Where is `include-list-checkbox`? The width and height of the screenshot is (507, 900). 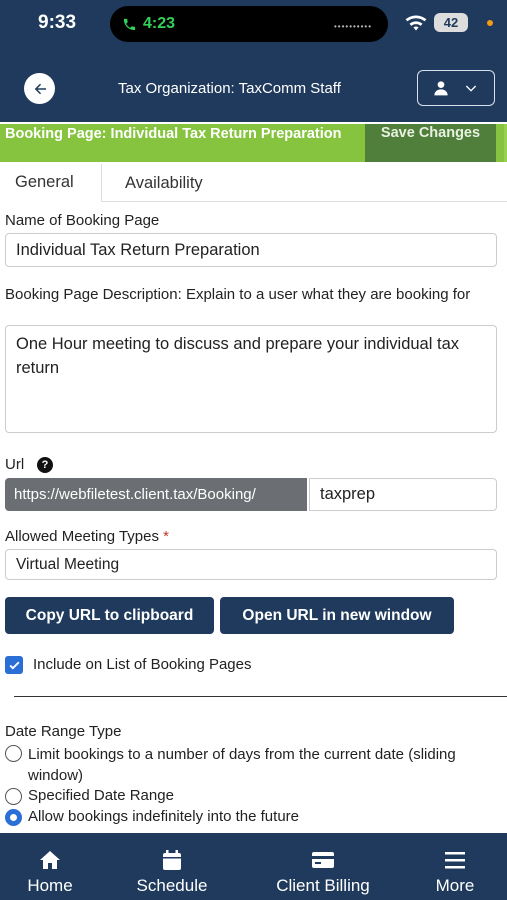 include-list-checkbox is located at coordinates (14, 665).